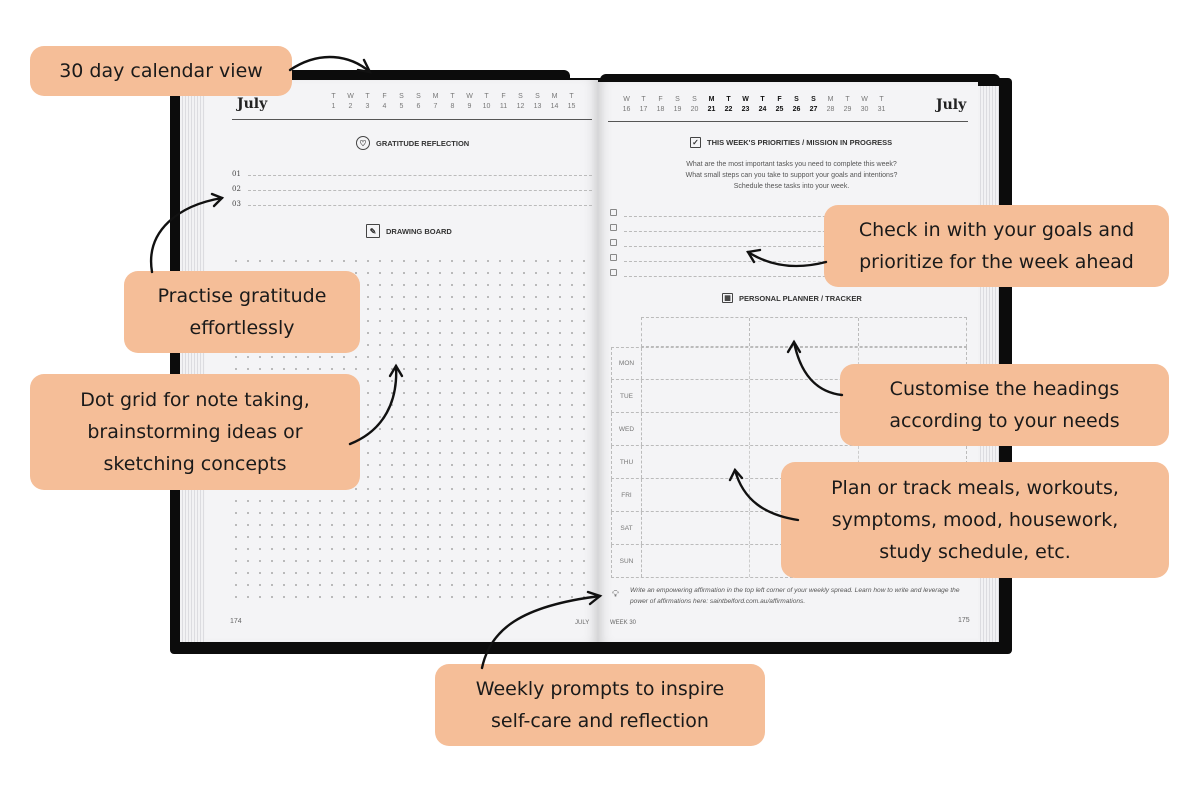  Describe the element at coordinates (951, 105) in the screenshot. I see `right-month-title: July` at that location.